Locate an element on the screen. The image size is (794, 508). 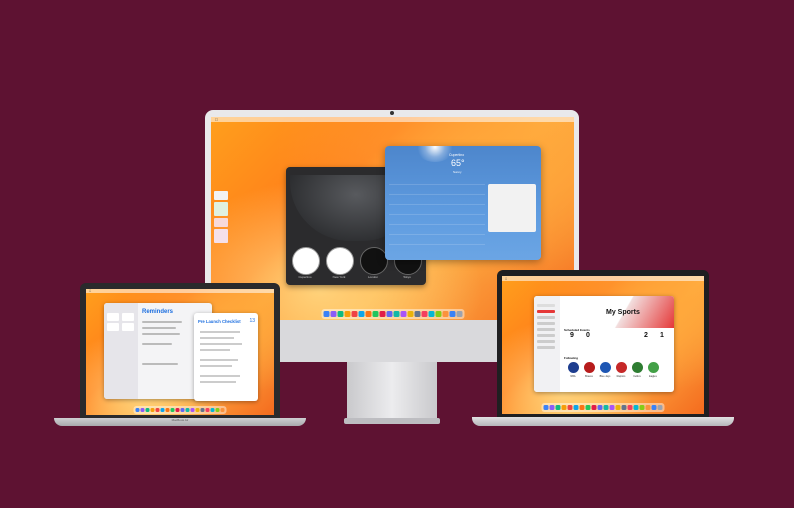
weather-window: Cupertino 65° Sunny is located at coordinates (463, 203).